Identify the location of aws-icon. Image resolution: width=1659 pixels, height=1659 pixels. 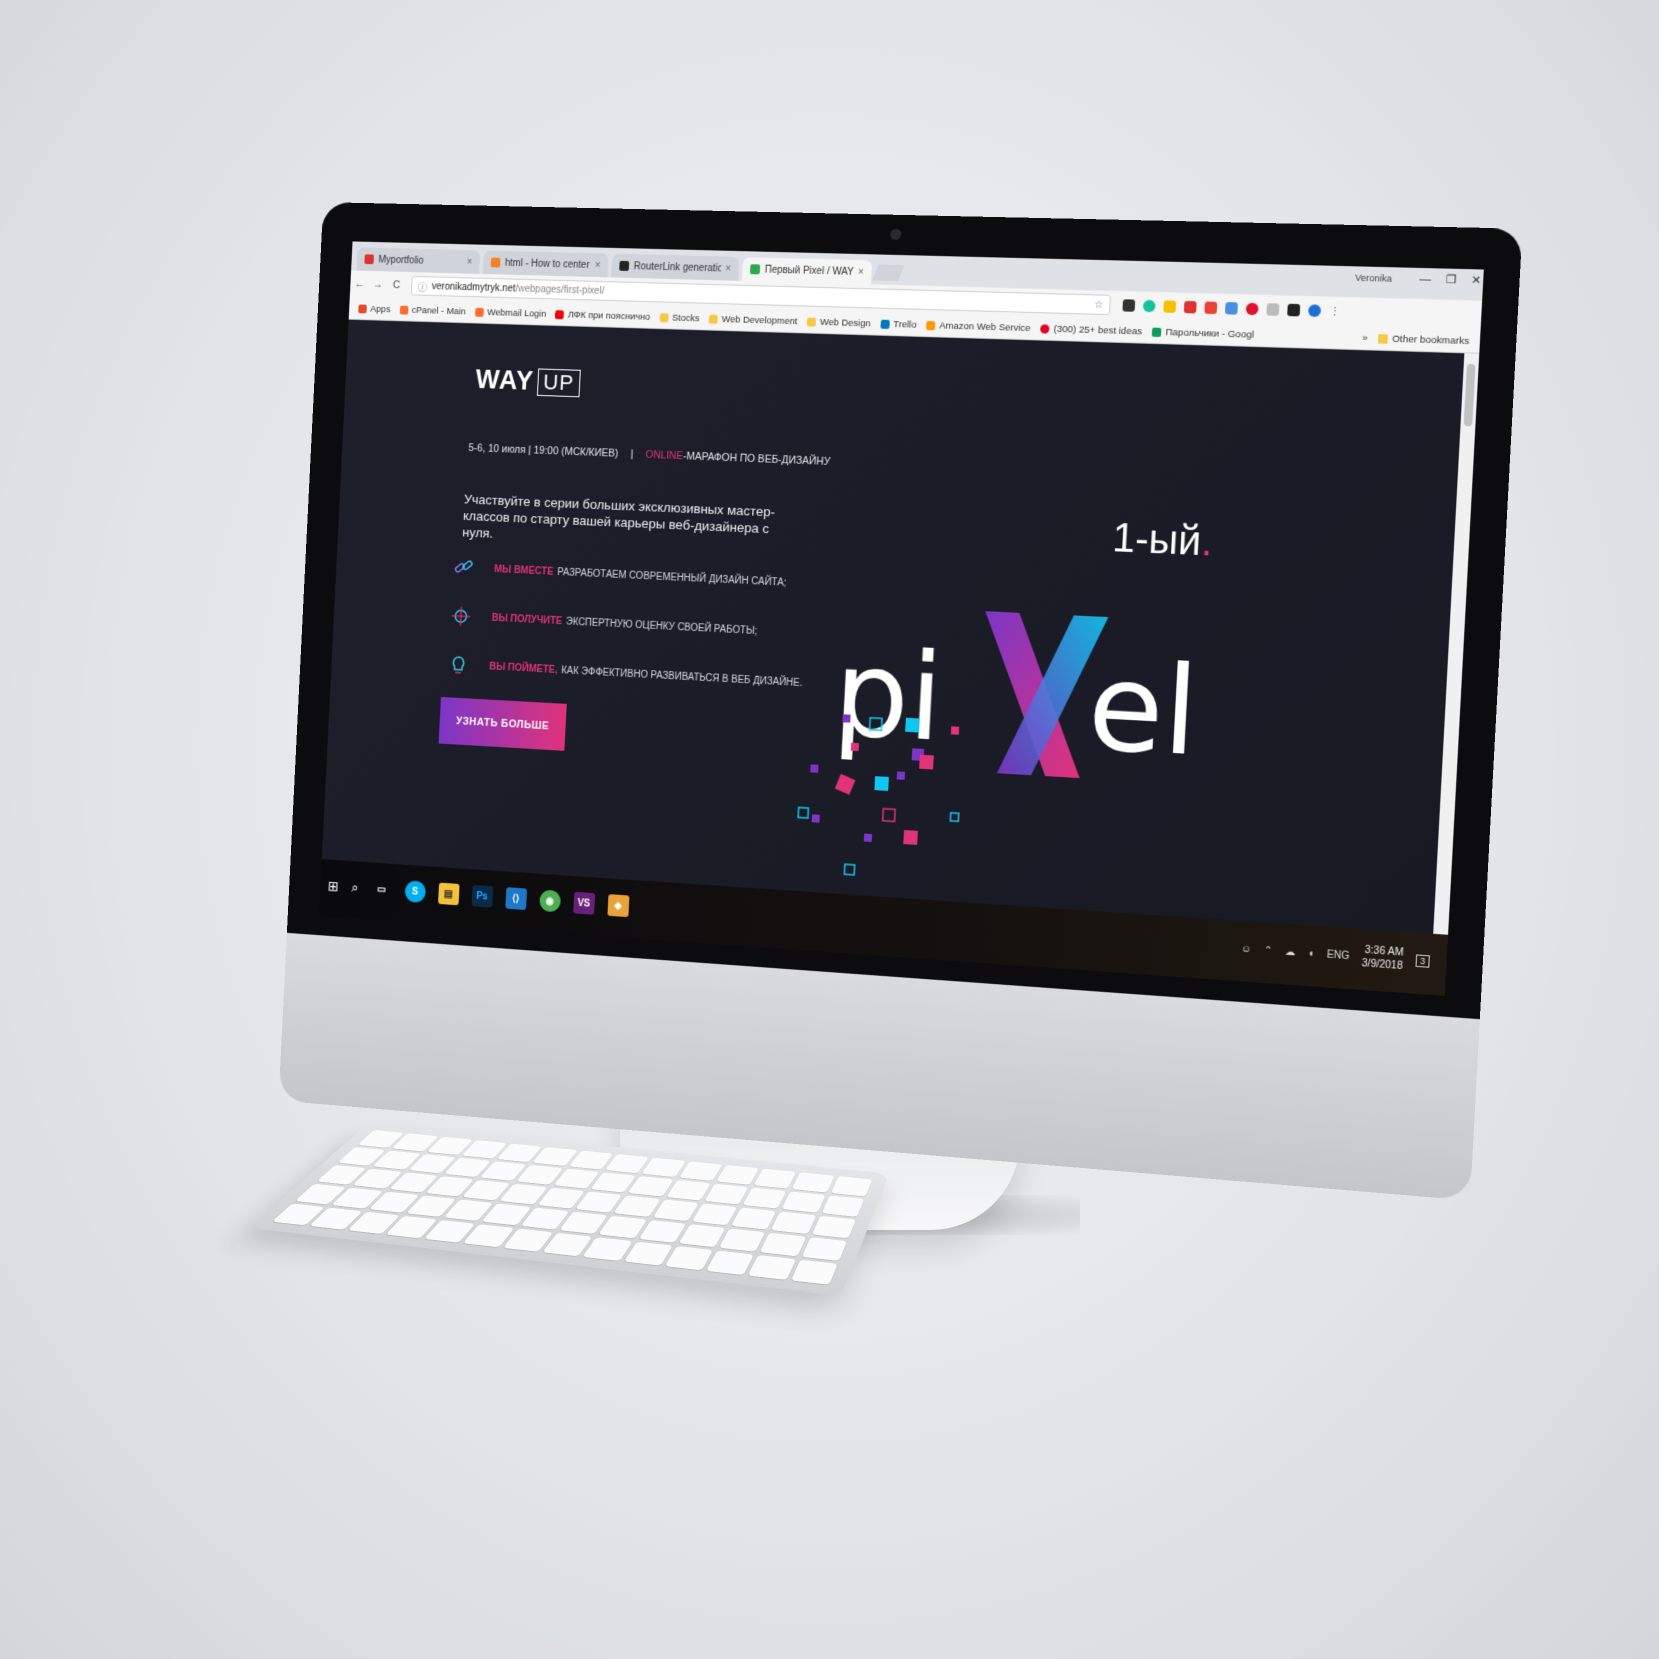
(930, 325).